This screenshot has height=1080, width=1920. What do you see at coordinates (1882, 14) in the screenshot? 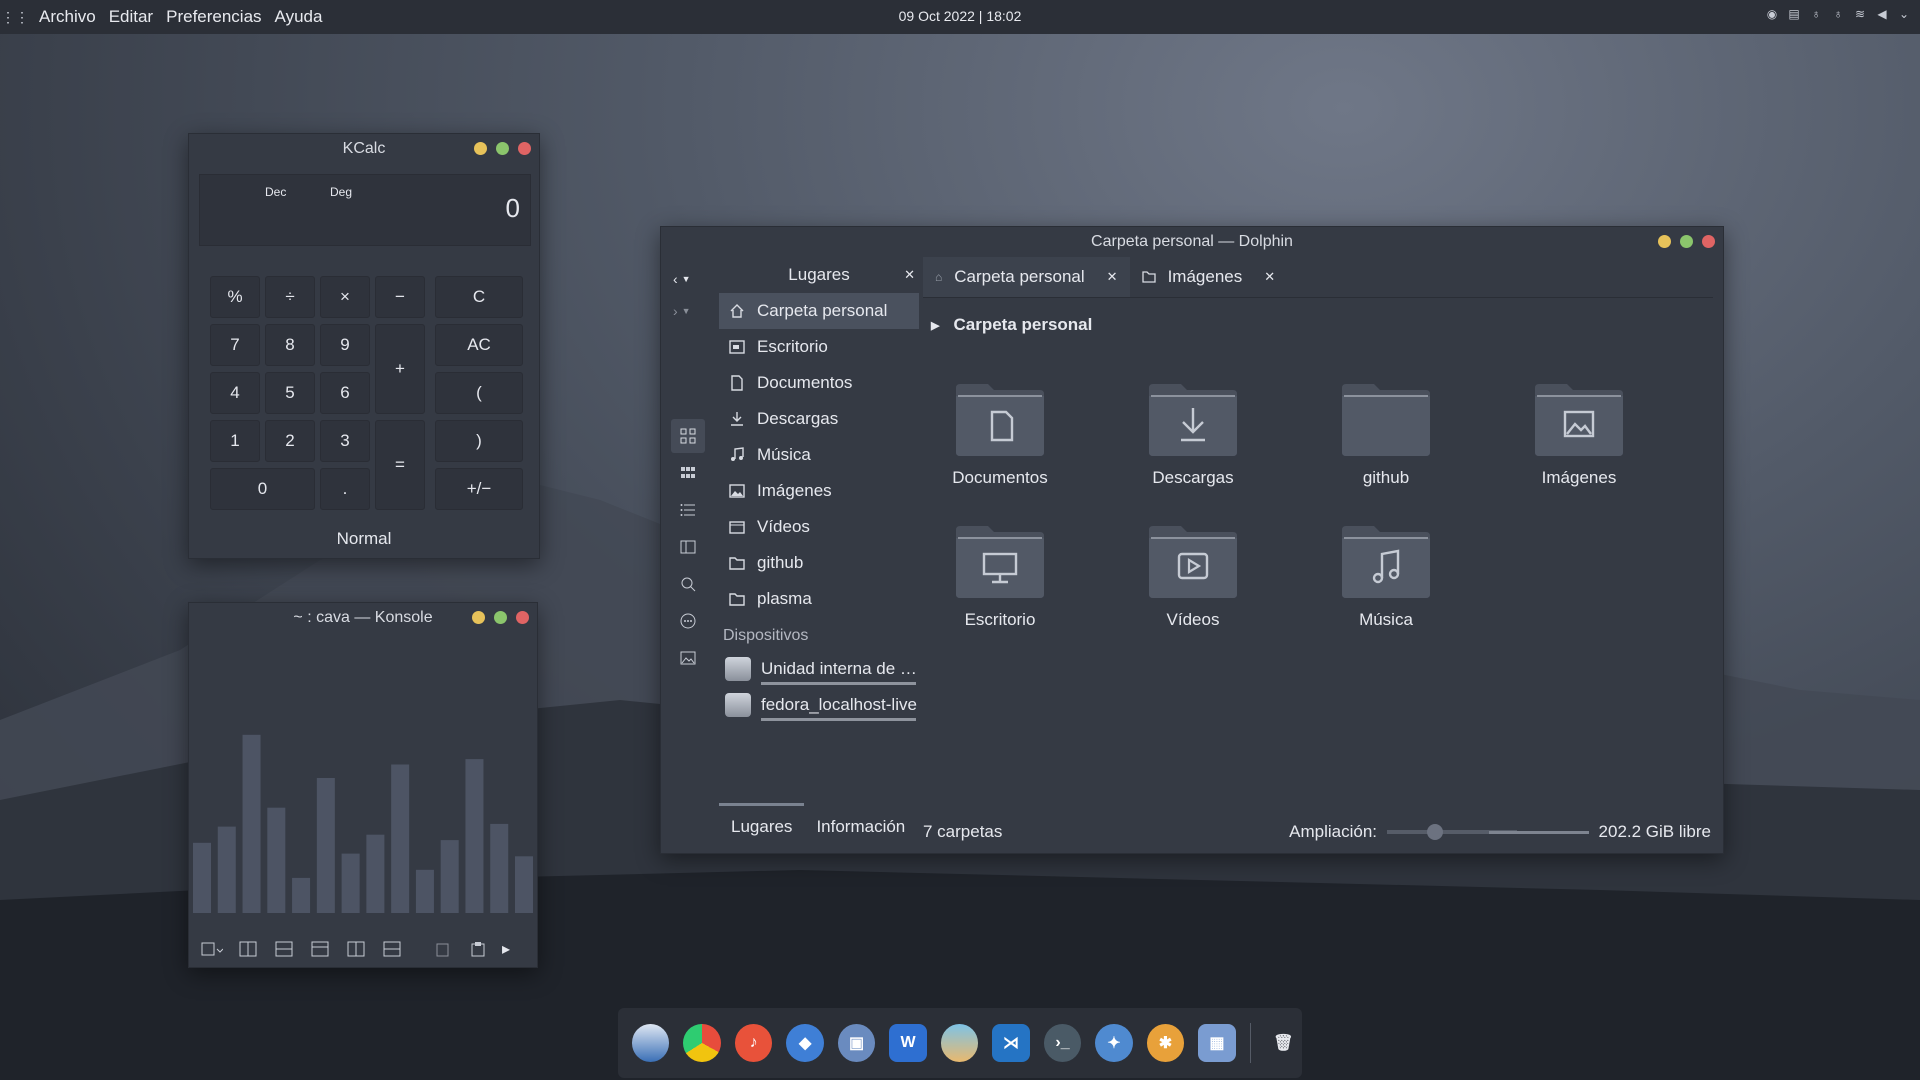
I see `volume-icon: ◀` at bounding box center [1882, 14].